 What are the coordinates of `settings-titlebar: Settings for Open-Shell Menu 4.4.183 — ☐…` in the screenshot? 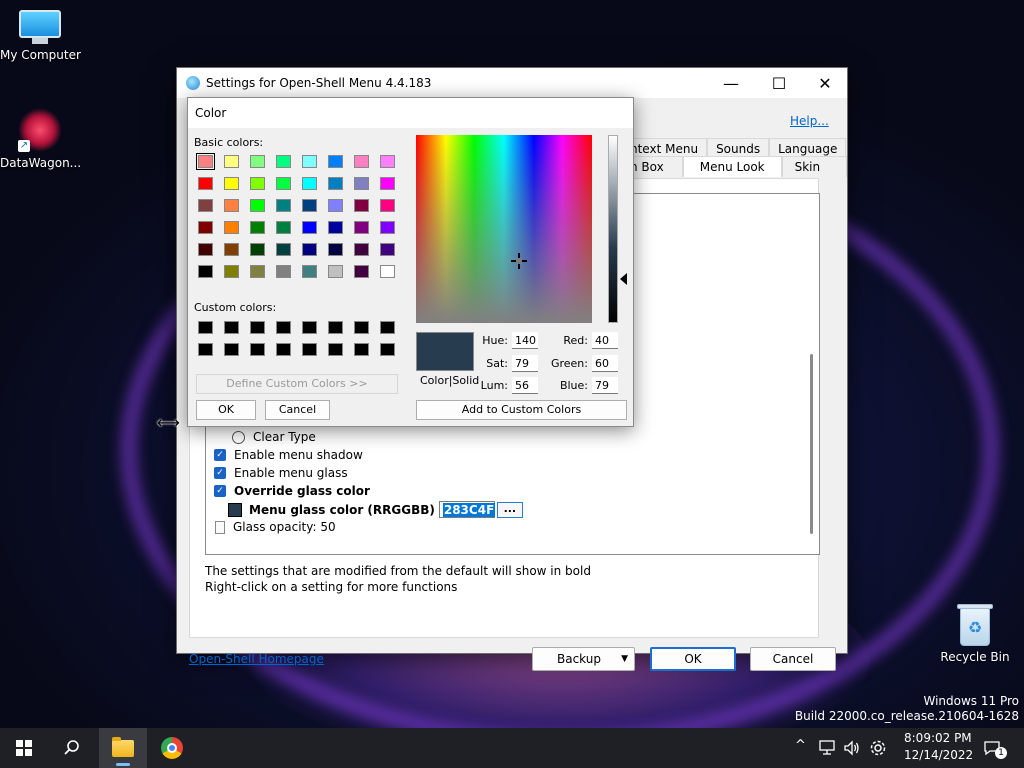 It's located at (512, 83).